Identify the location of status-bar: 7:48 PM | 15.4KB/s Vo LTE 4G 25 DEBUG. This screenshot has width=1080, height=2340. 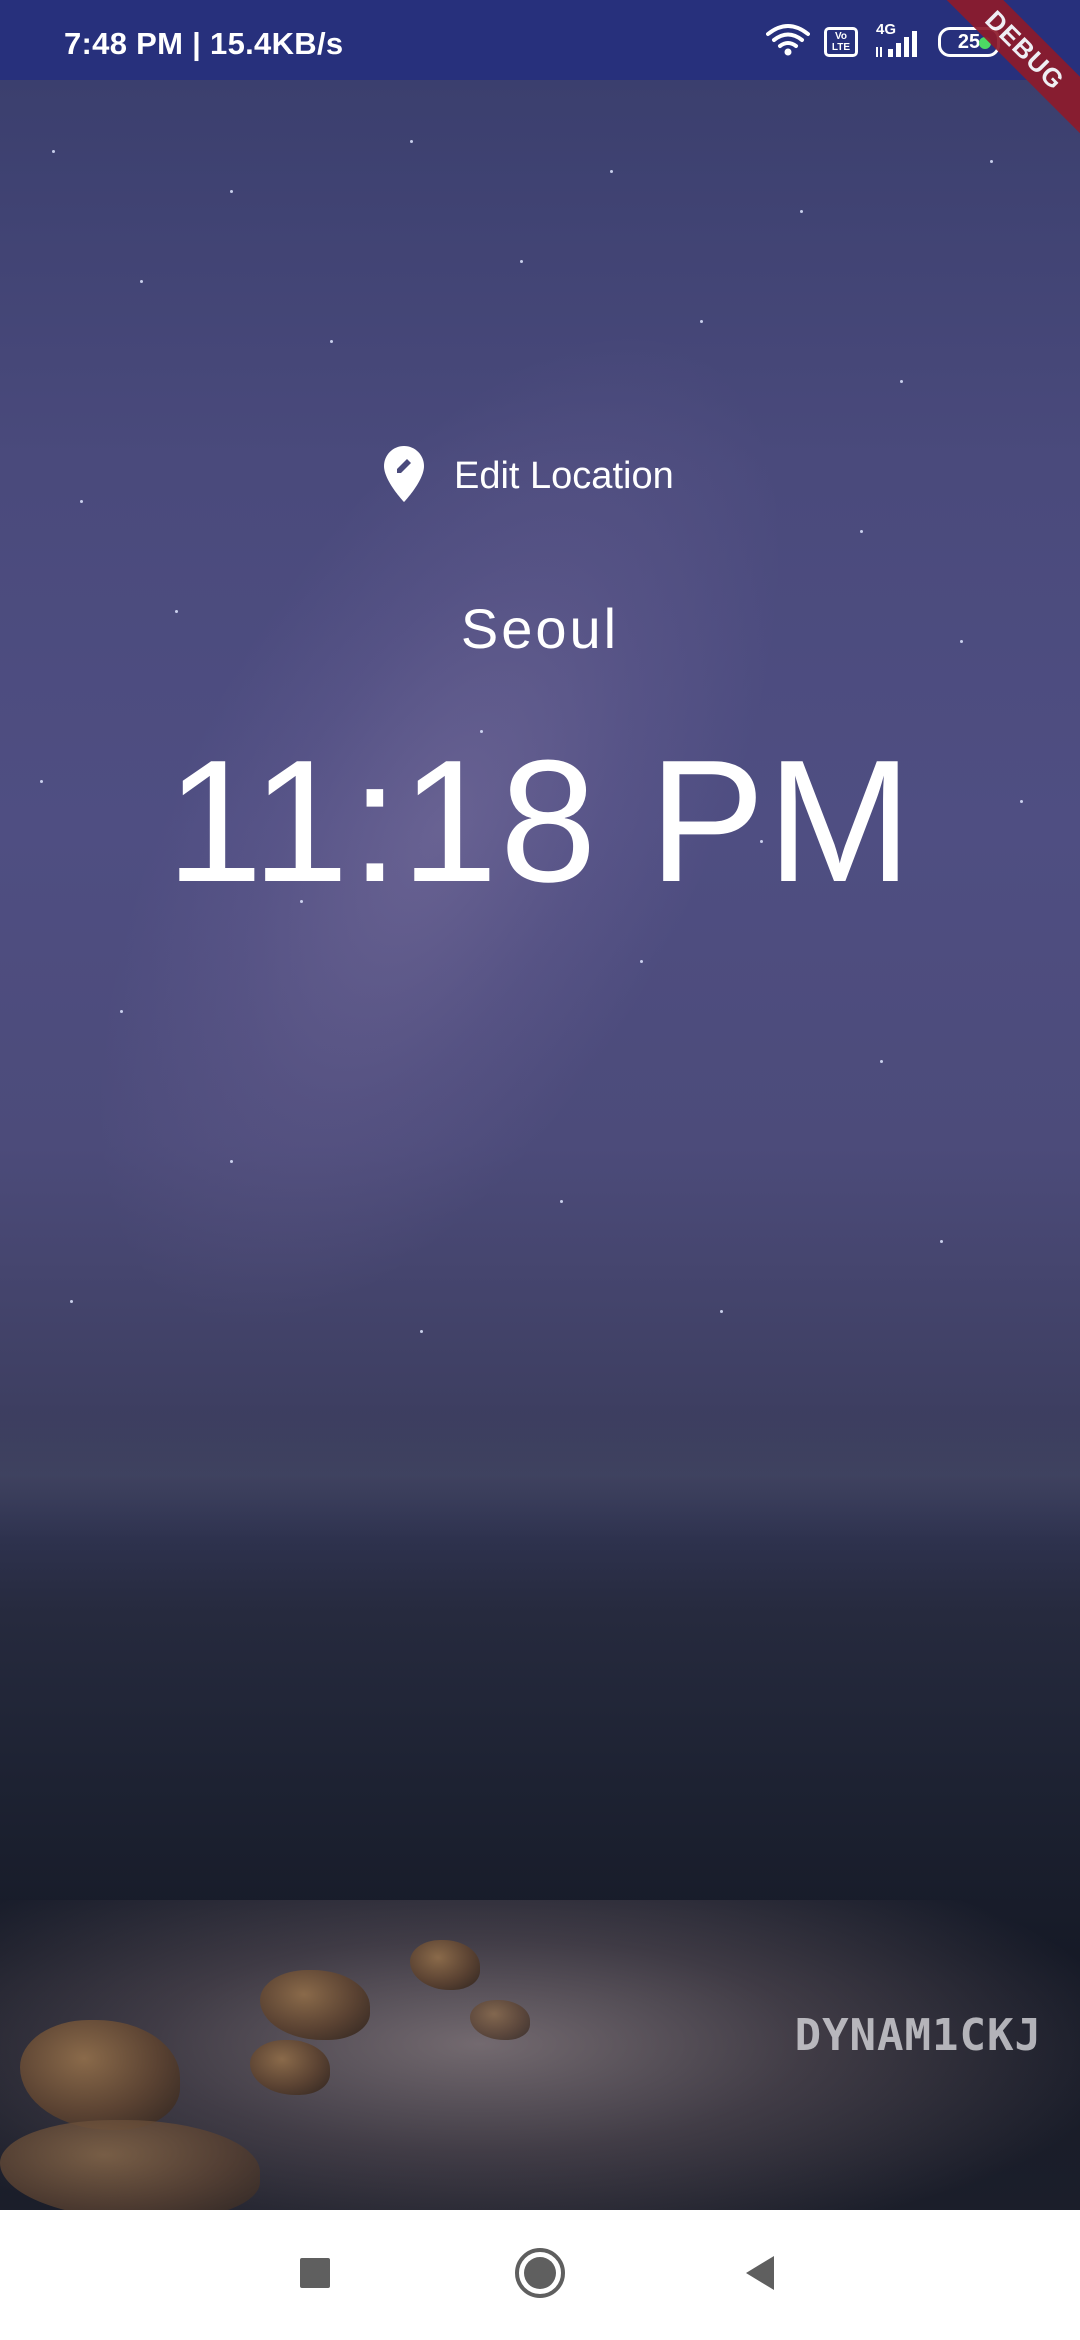
(540, 71).